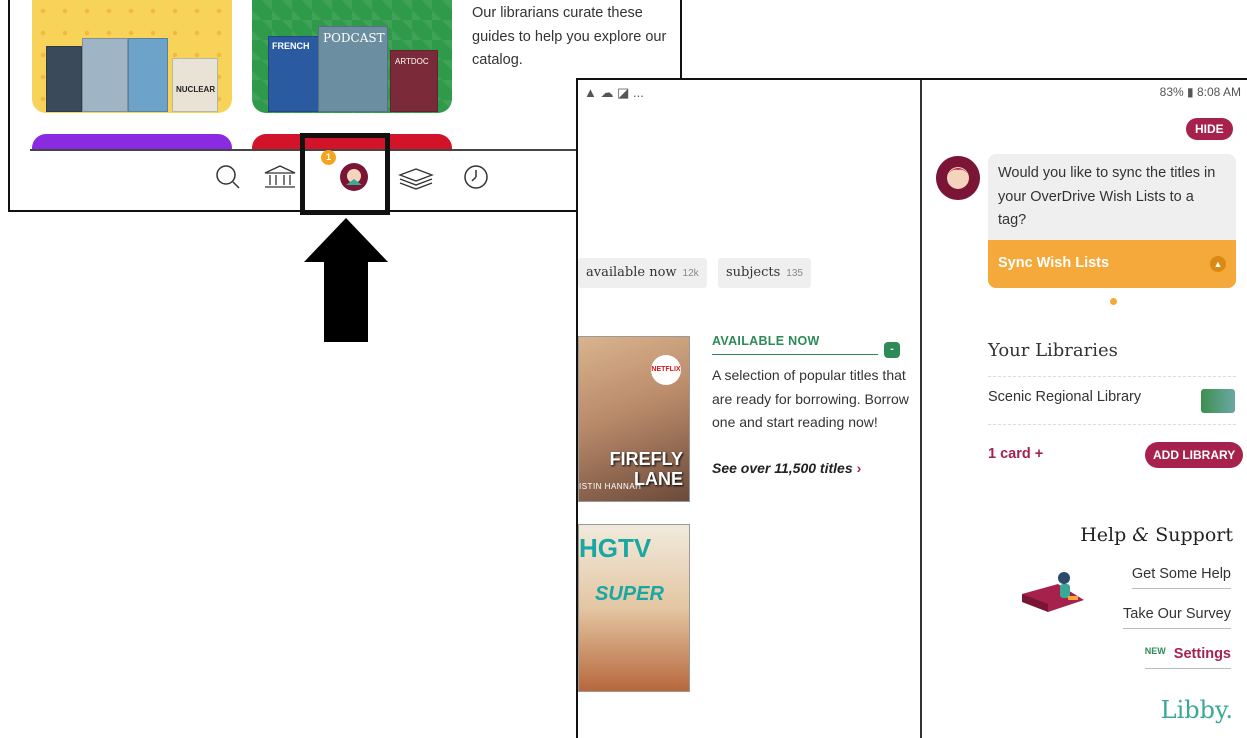  Describe the element at coordinates (414, 81) in the screenshot. I see `book-cover-artdoc: ARTDOC` at that location.